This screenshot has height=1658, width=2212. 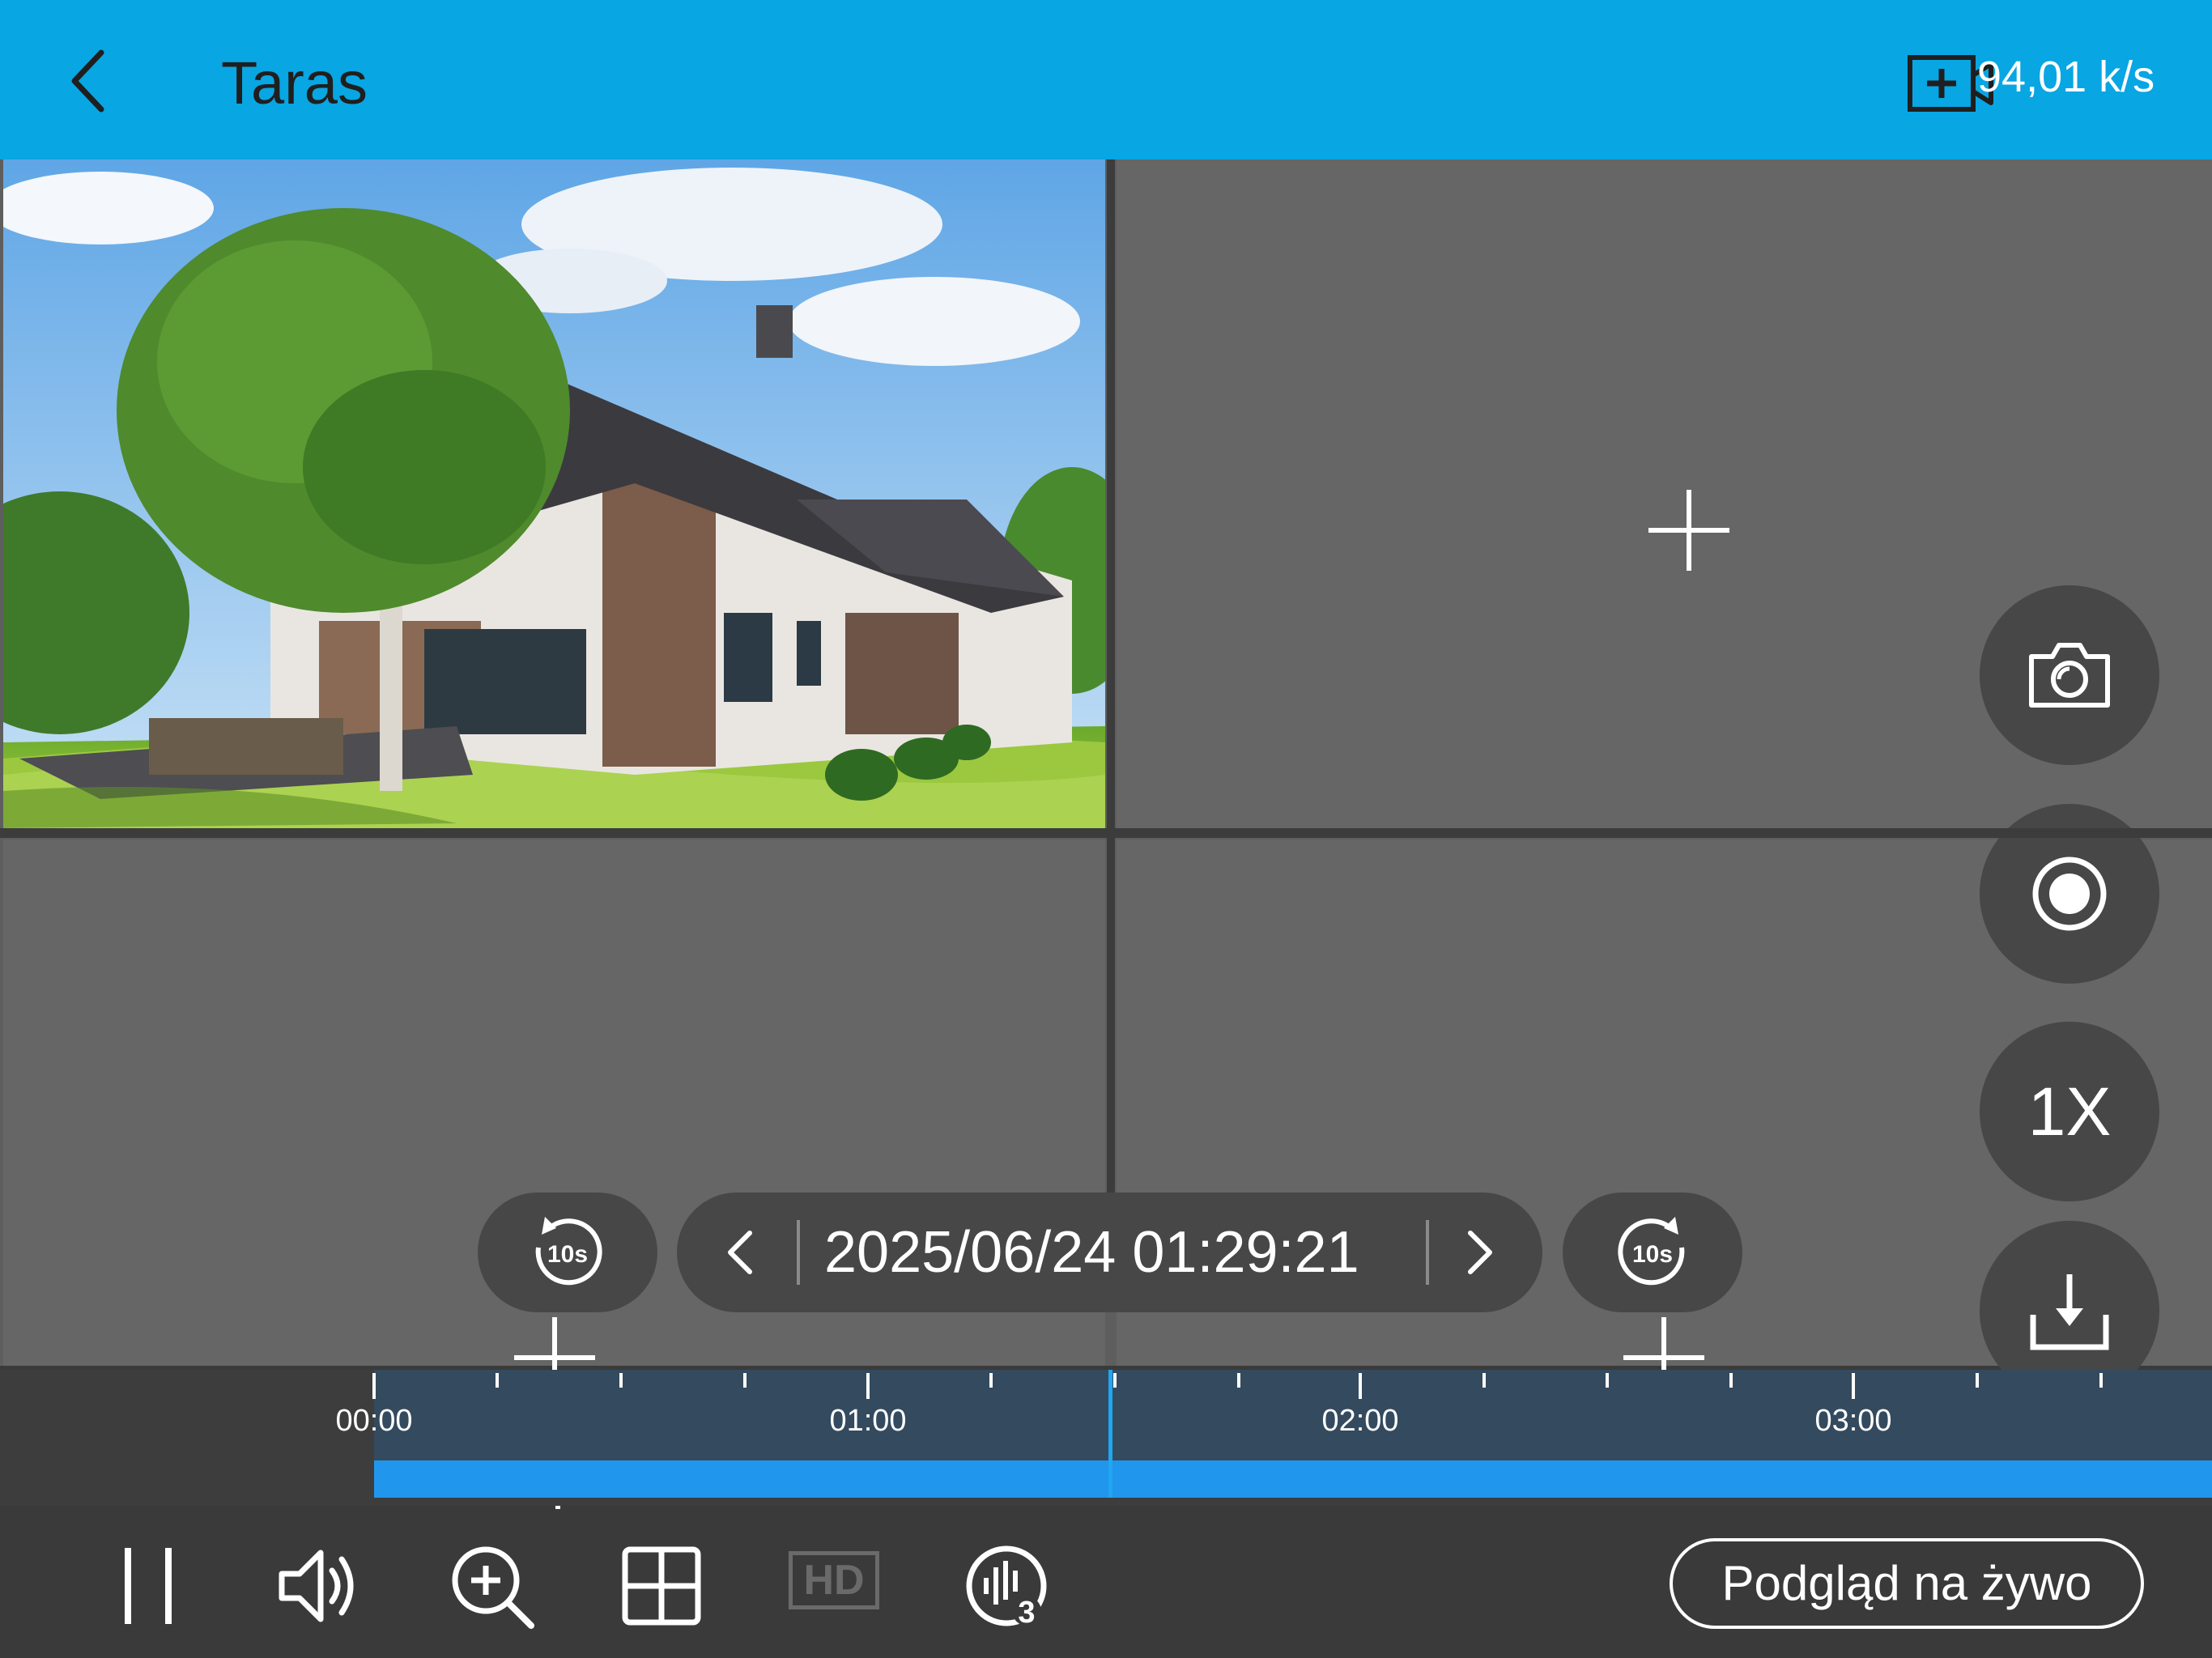 What do you see at coordinates (295, 83) in the screenshot?
I see `page-title: Taras` at bounding box center [295, 83].